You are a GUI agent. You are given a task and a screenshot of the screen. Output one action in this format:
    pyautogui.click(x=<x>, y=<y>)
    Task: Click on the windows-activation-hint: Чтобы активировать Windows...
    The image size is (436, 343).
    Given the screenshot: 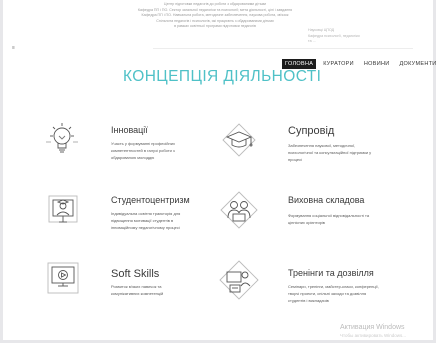 What is the action you would take?
    pyautogui.click(x=373, y=335)
    